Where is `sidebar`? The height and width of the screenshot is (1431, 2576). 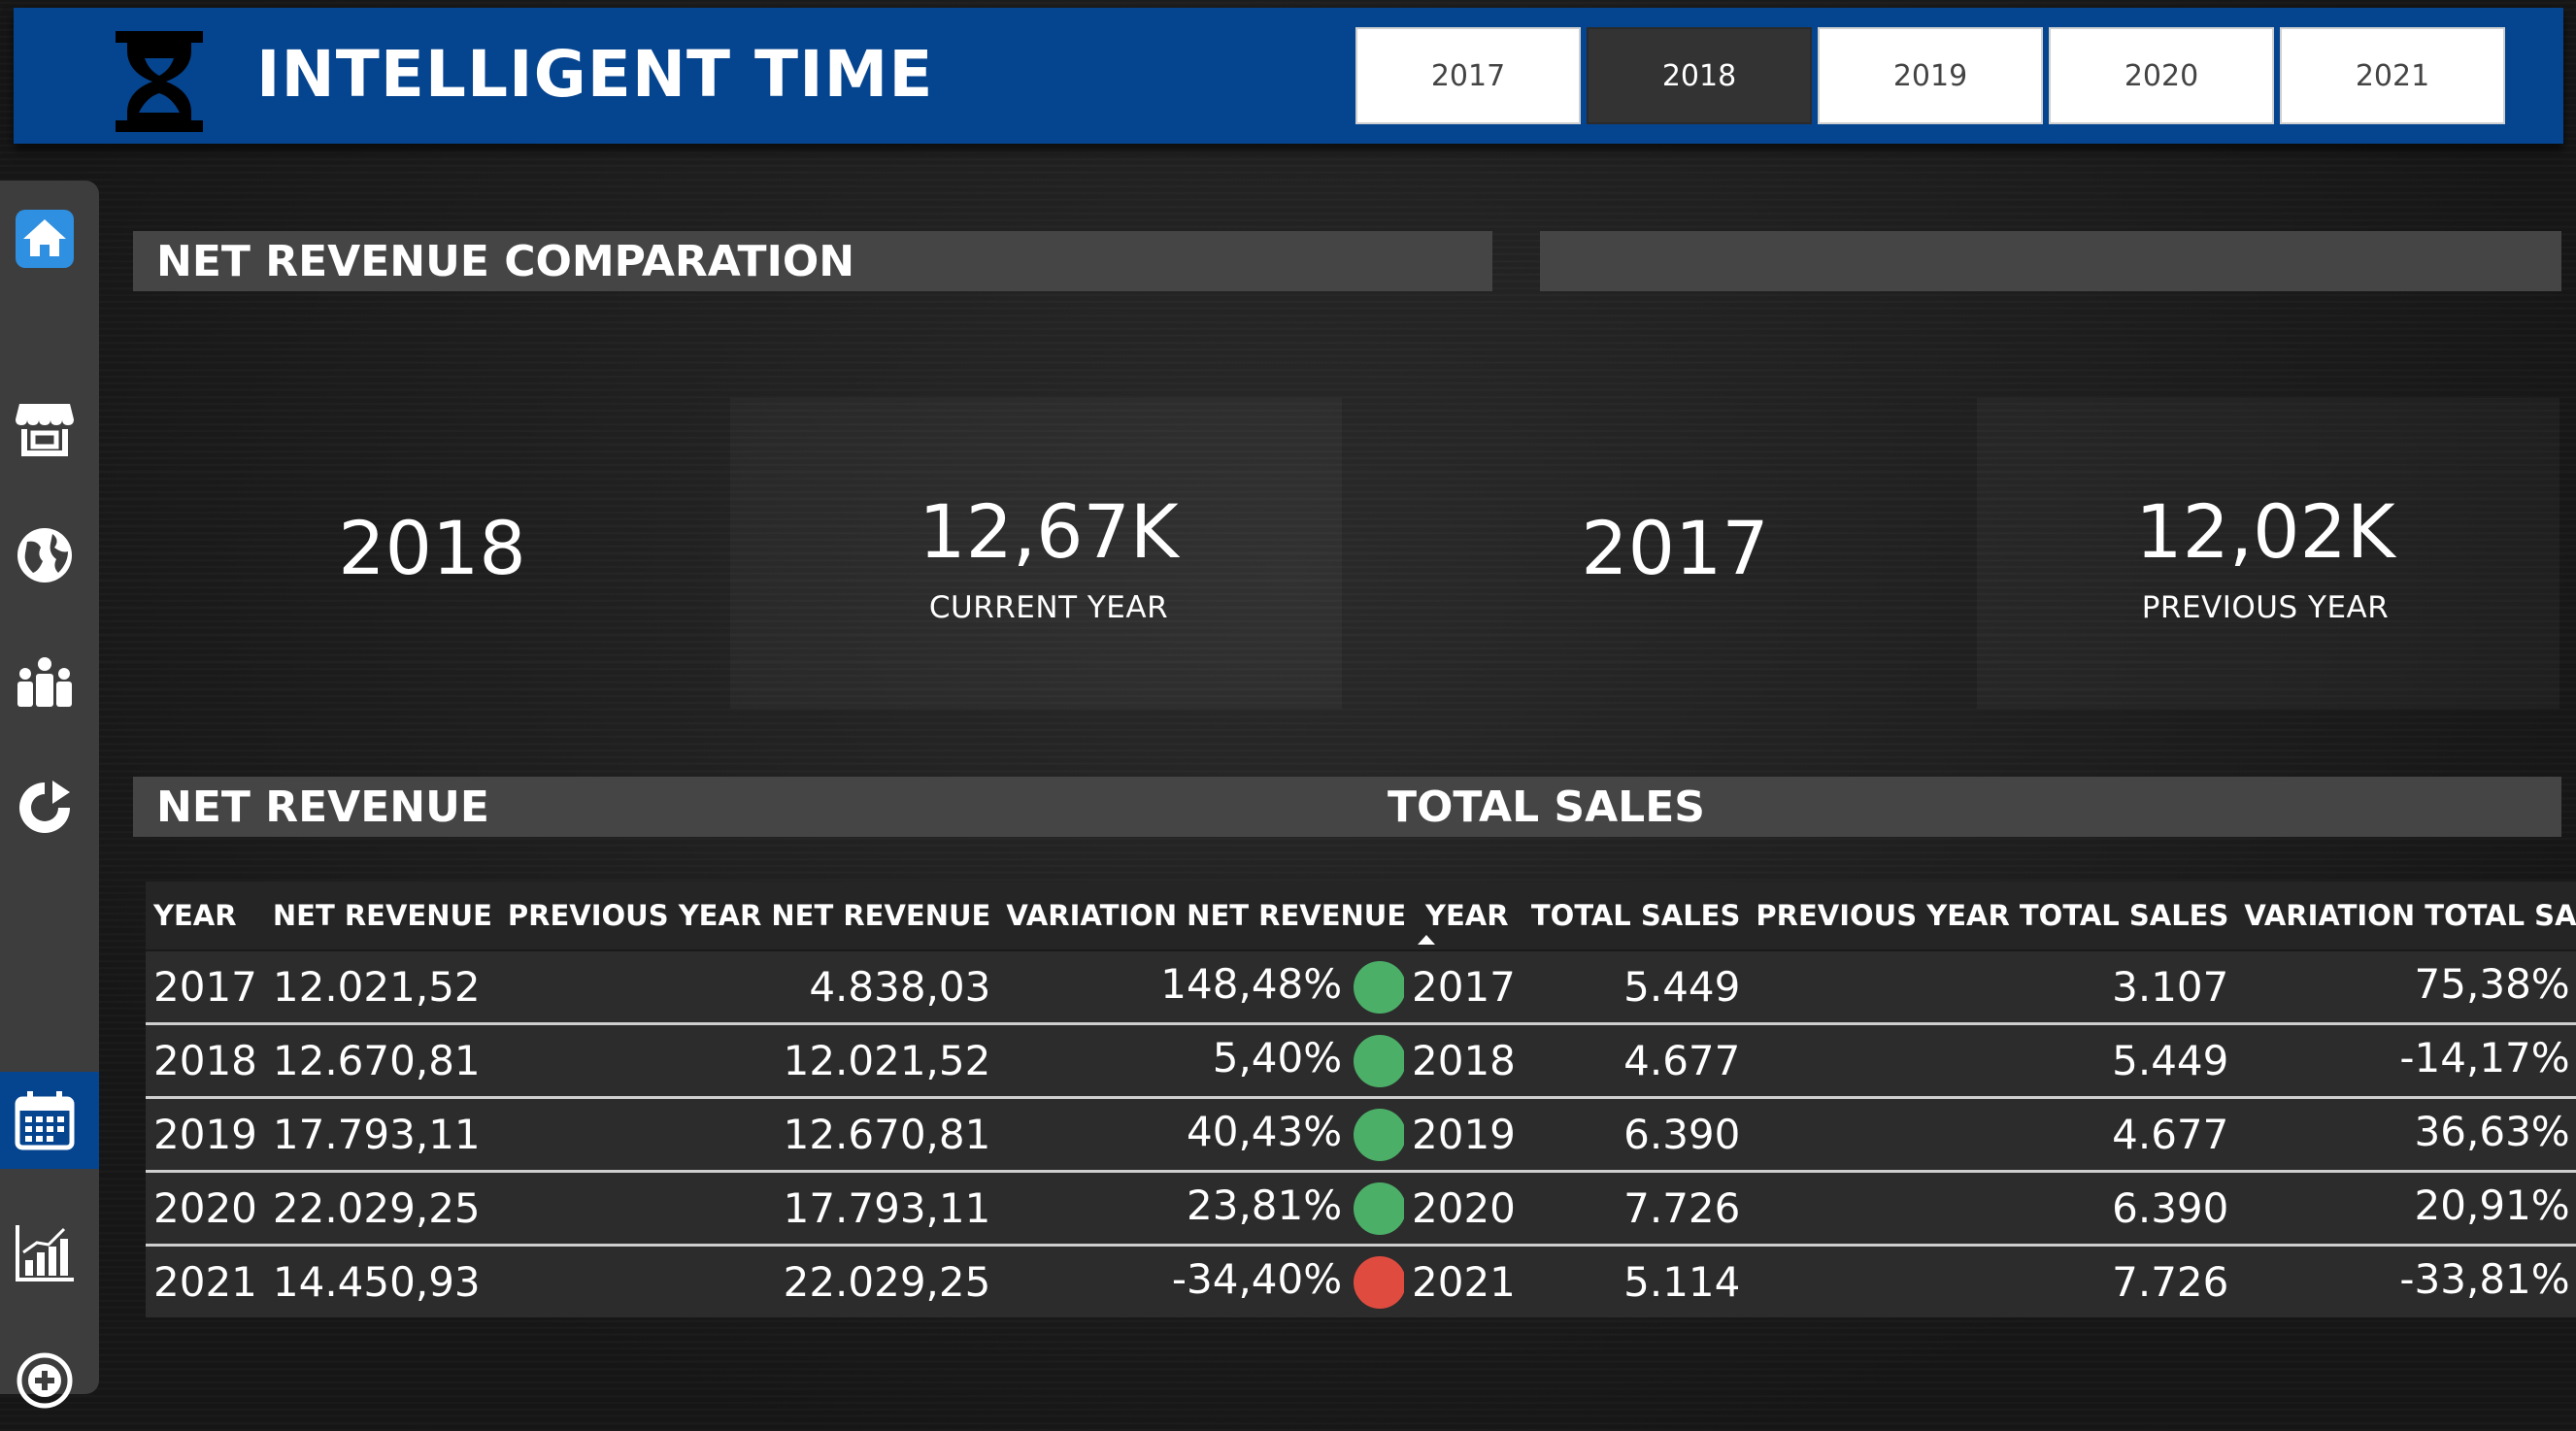
sidebar is located at coordinates (50, 795).